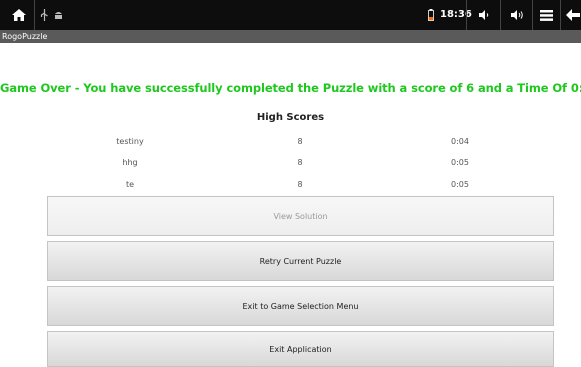 This screenshot has width=581, height=367. I want to click on volume-up-icon, so click(517, 15).